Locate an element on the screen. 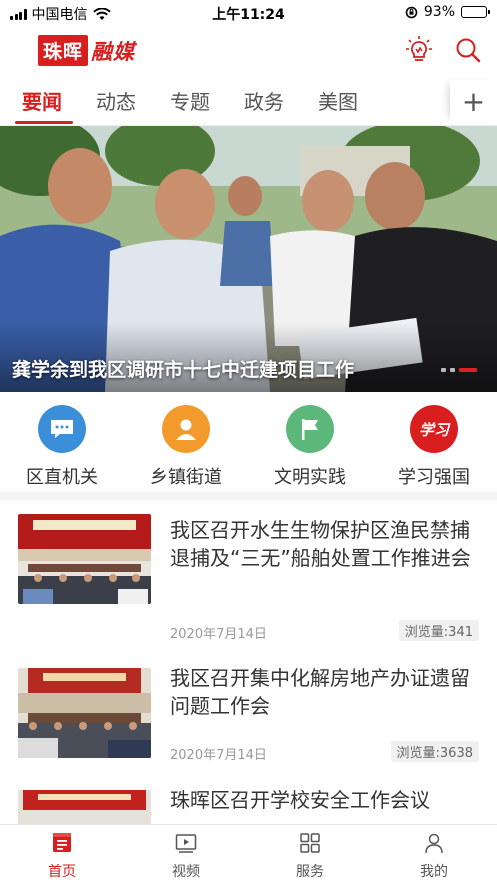  xuexi-logo-text: 学习 is located at coordinates (433, 429).